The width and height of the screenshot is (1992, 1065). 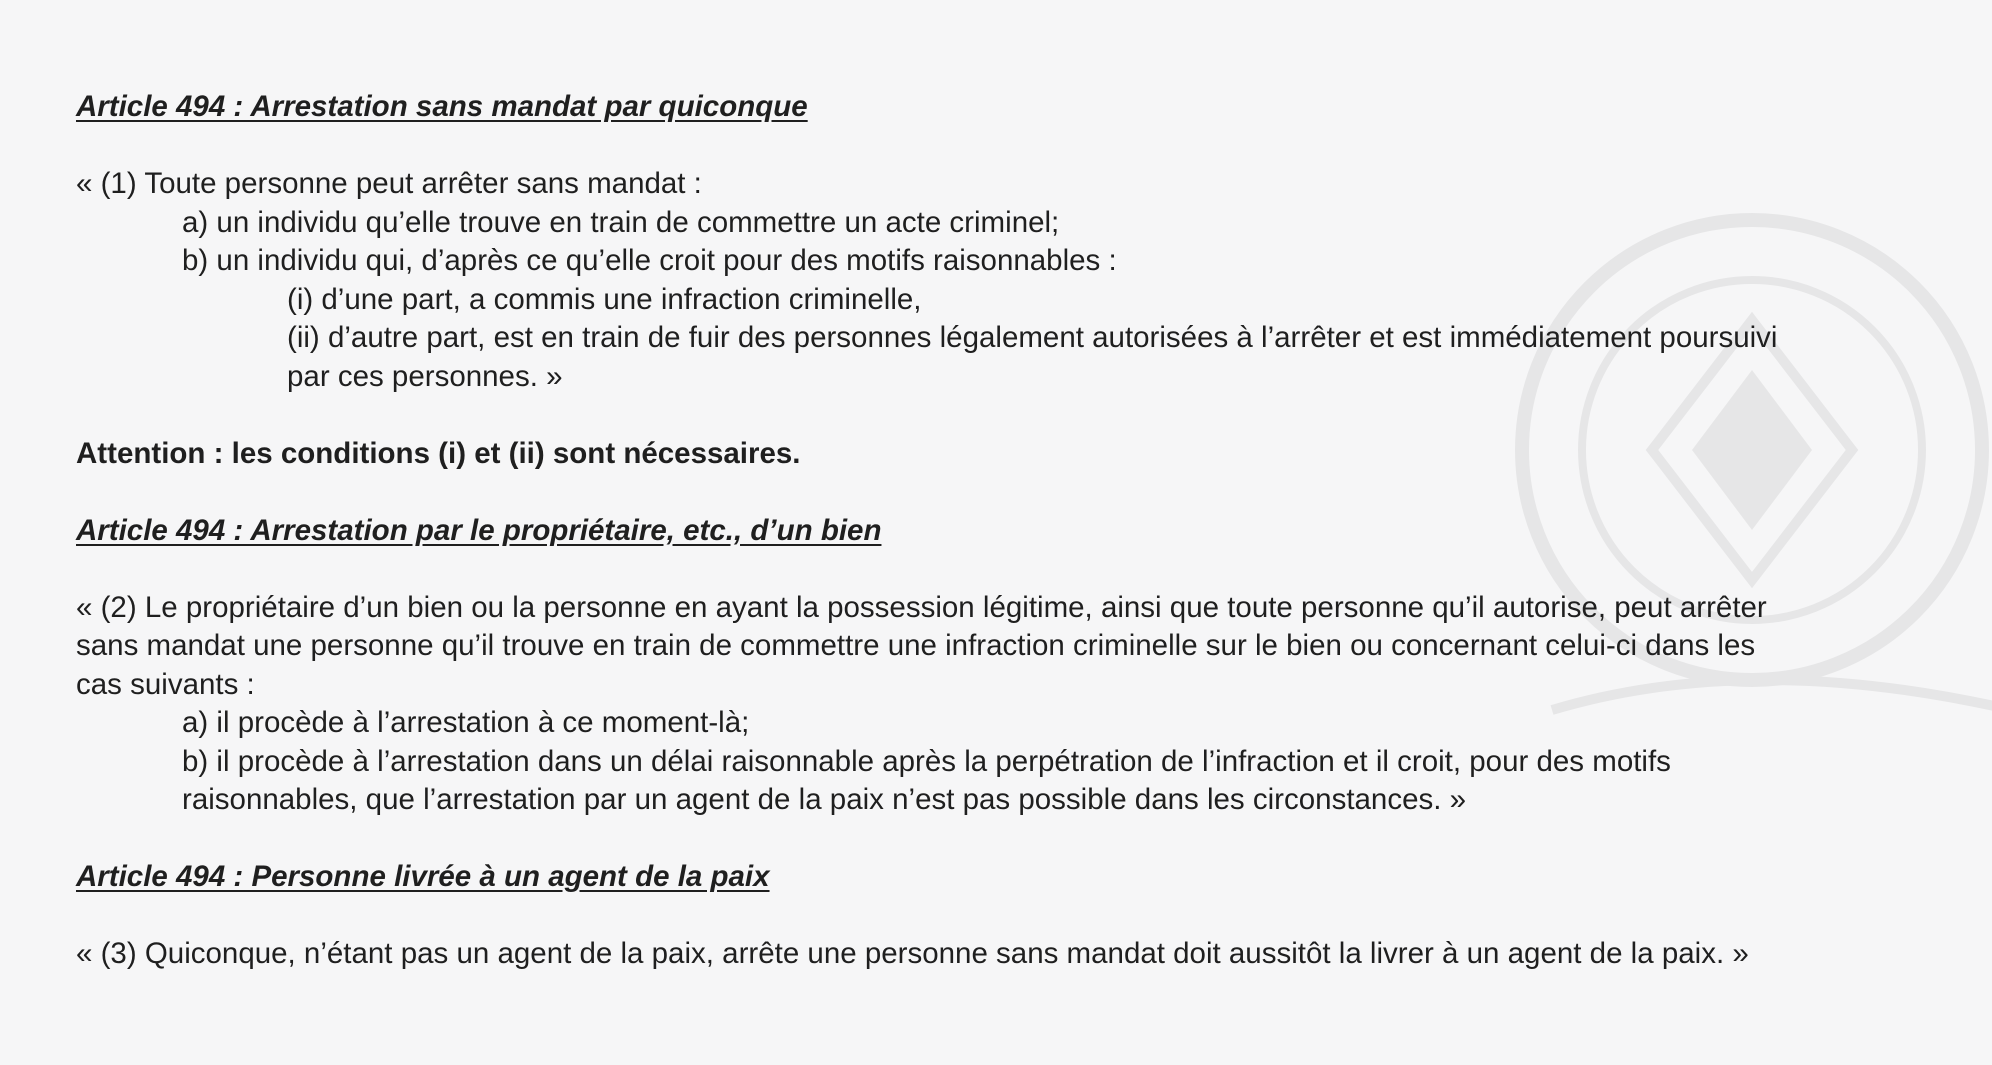 What do you see at coordinates (165, 684) in the screenshot?
I see `article-2-intro-line3: cas suivants :` at bounding box center [165, 684].